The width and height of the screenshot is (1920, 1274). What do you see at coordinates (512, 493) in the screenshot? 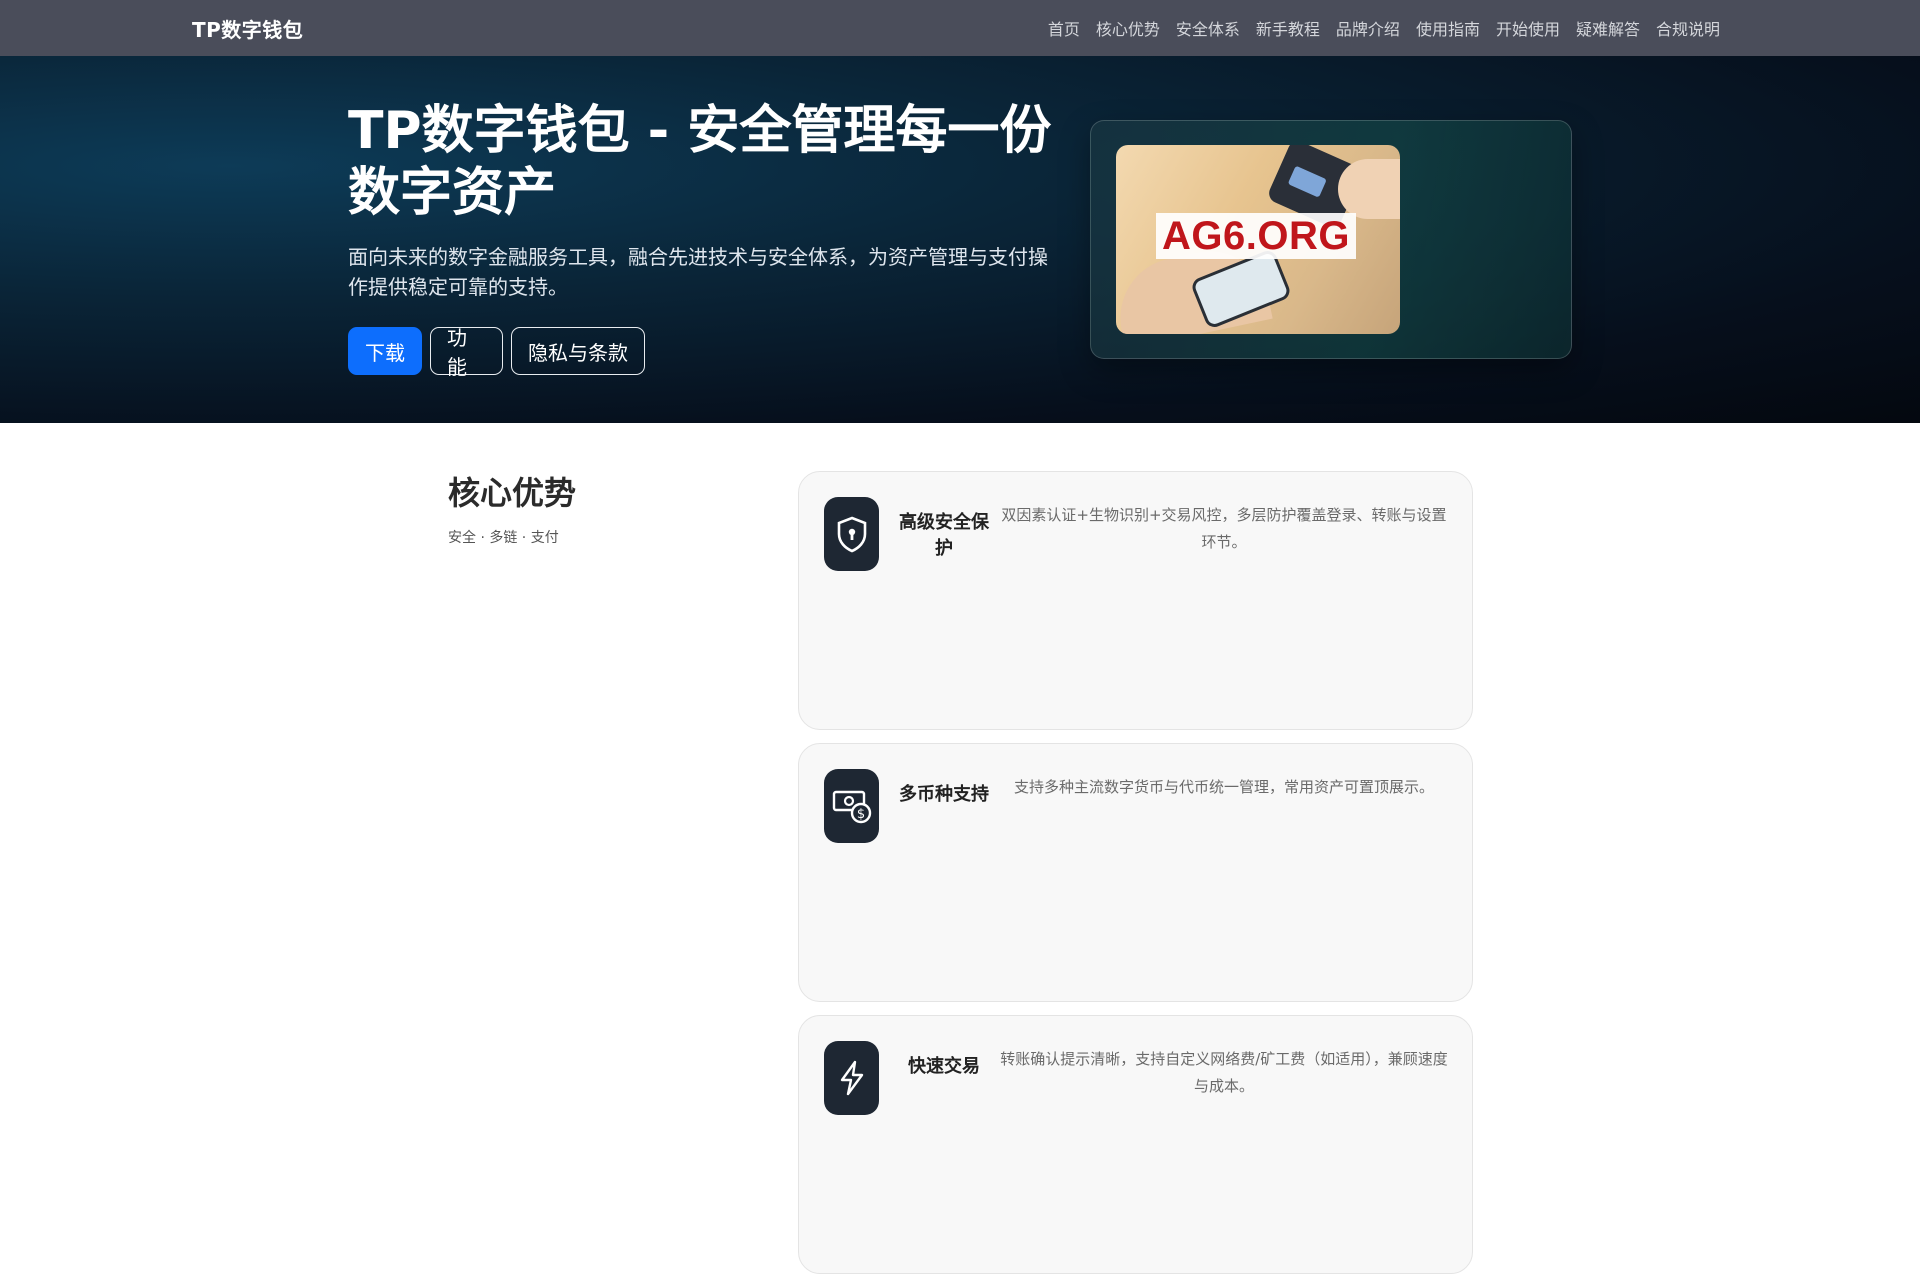
I see `section-title: 核心优势` at bounding box center [512, 493].